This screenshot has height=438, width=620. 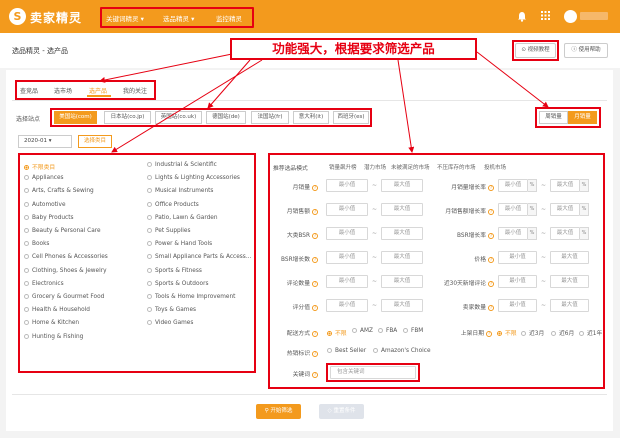 I want to click on category-option: Lights & Lighting Accessories, so click(x=193, y=178).